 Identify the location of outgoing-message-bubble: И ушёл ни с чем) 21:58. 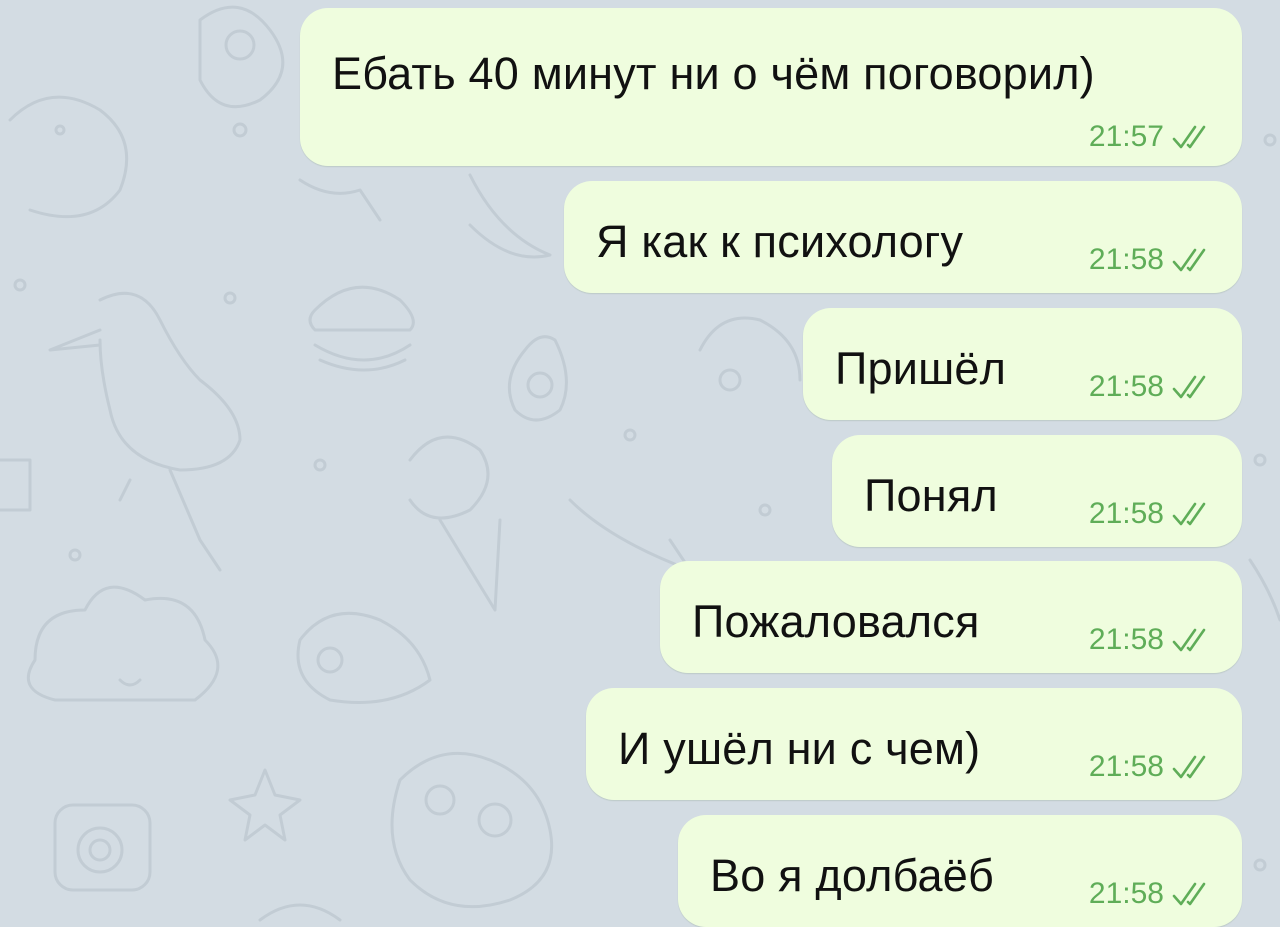
(914, 744).